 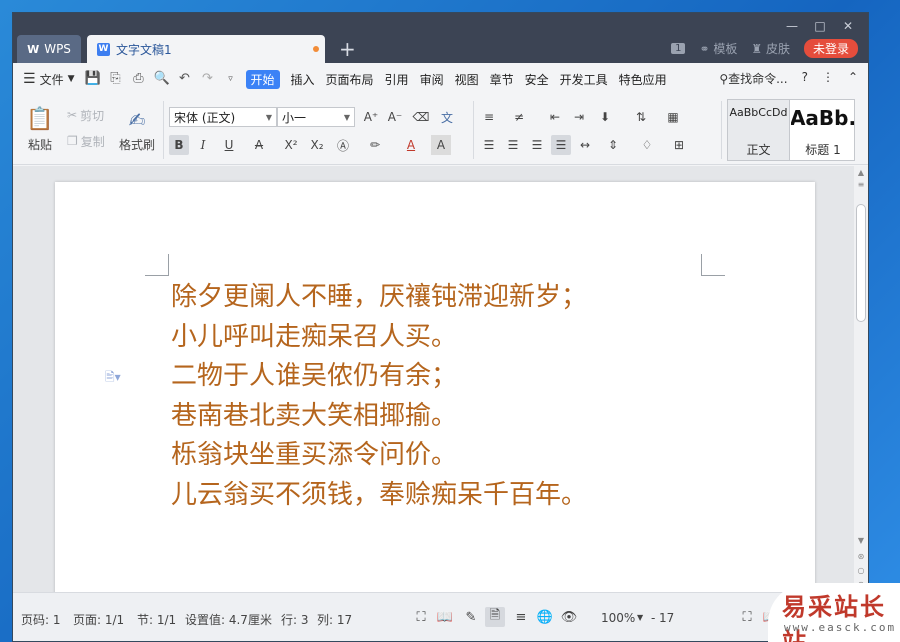 What do you see at coordinates (397, 79) in the screenshot?
I see `tab-references: 引用` at bounding box center [397, 79].